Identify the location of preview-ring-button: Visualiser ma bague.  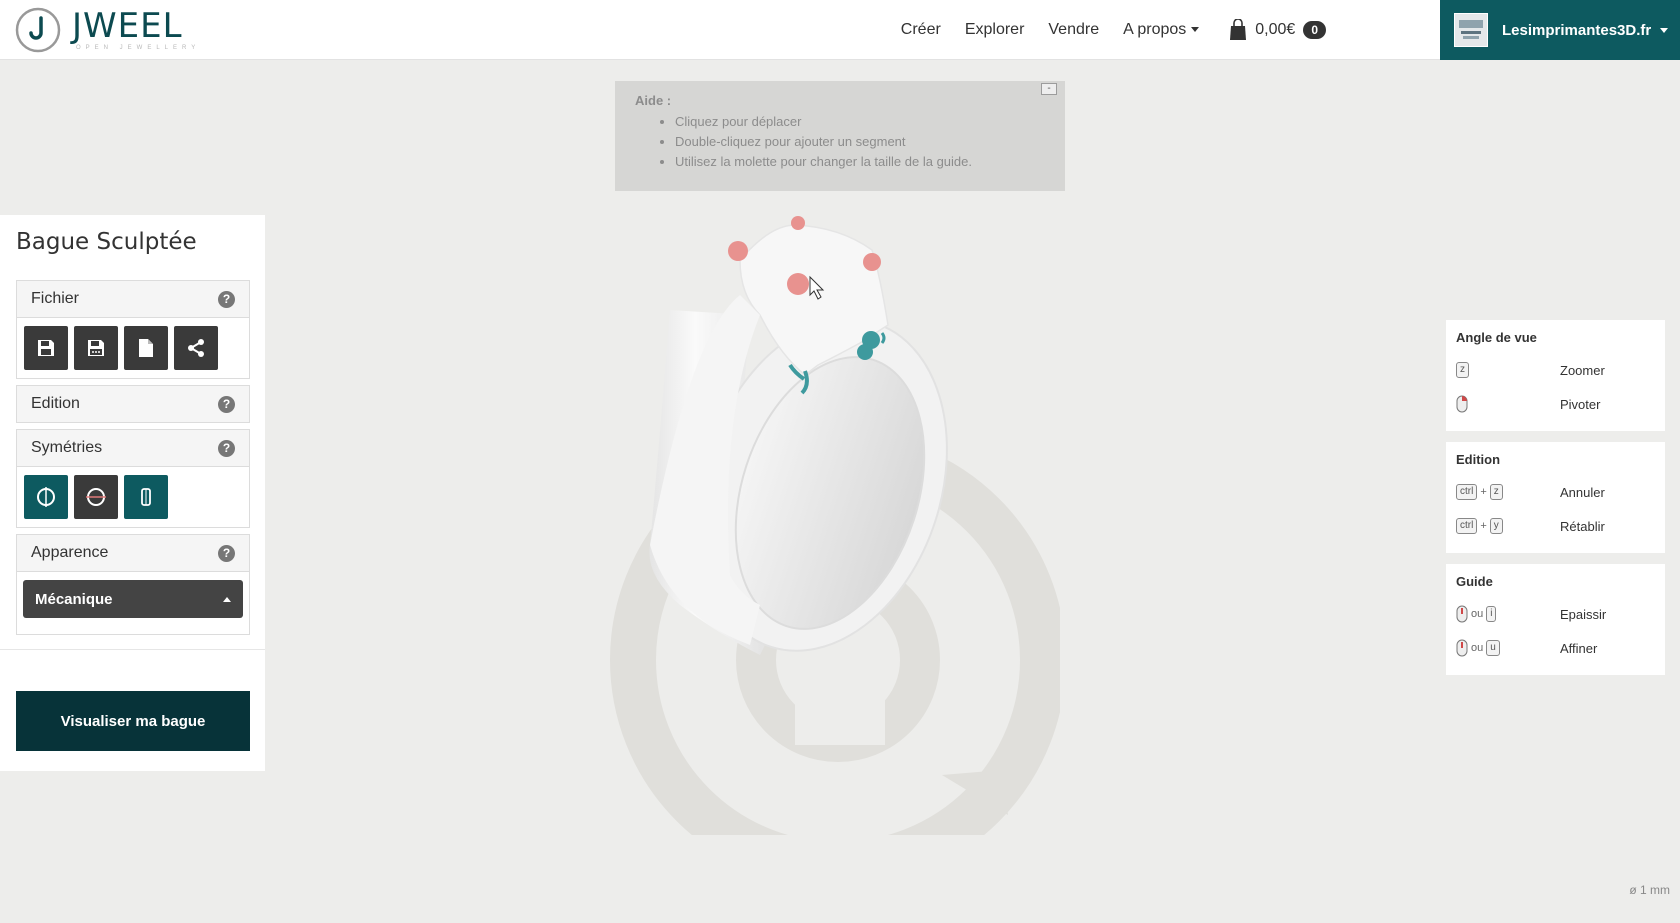
(133, 721).